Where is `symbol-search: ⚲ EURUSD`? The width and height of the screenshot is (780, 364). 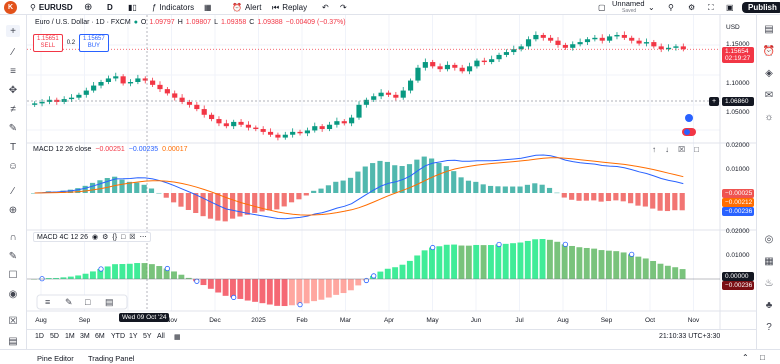
symbol-search: ⚲ EURUSD is located at coordinates (51, 7).